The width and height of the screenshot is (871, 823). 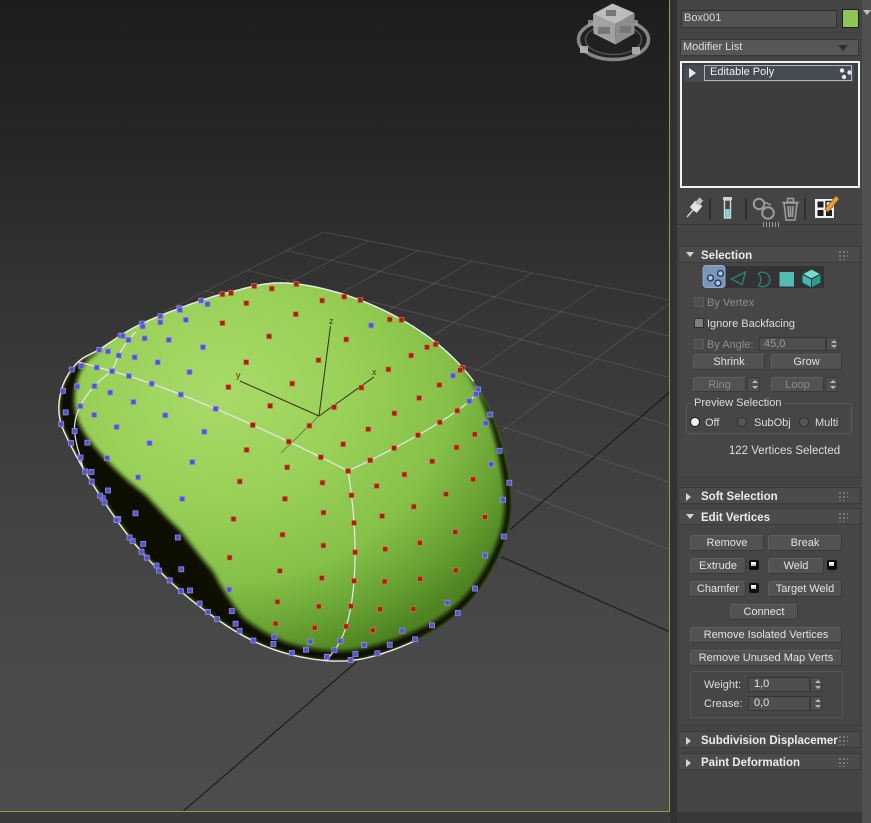 What do you see at coordinates (331, 321) in the screenshot?
I see `svg-text: z` at bounding box center [331, 321].